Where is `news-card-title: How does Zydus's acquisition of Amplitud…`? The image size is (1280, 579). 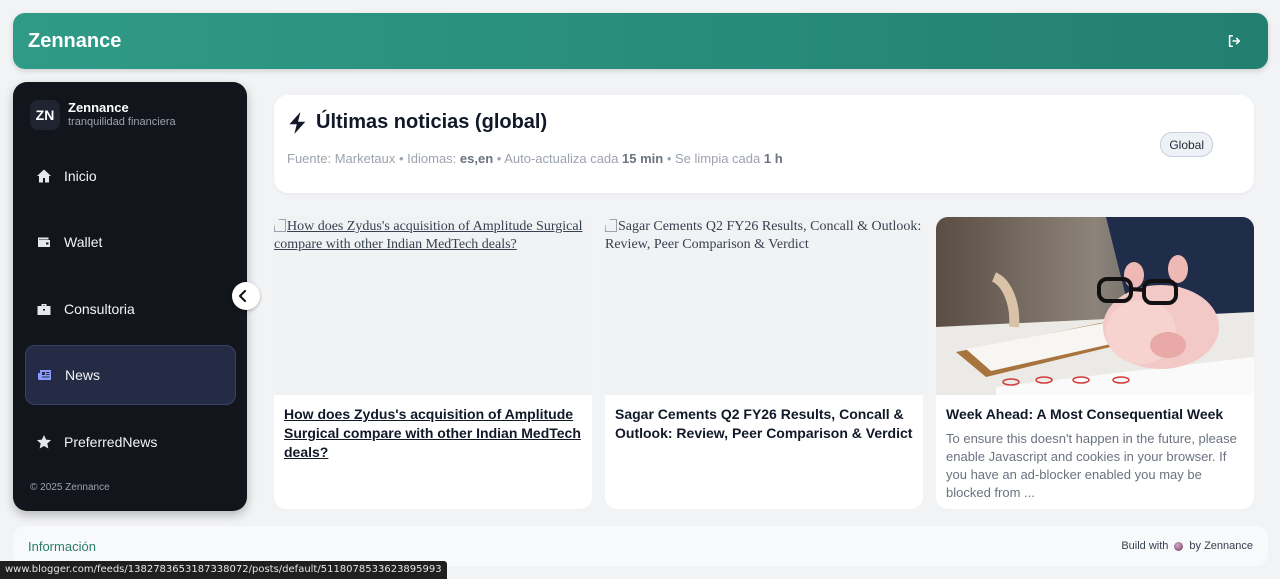 news-card-title: How does Zydus's acquisition of Amplitud… is located at coordinates (433, 433).